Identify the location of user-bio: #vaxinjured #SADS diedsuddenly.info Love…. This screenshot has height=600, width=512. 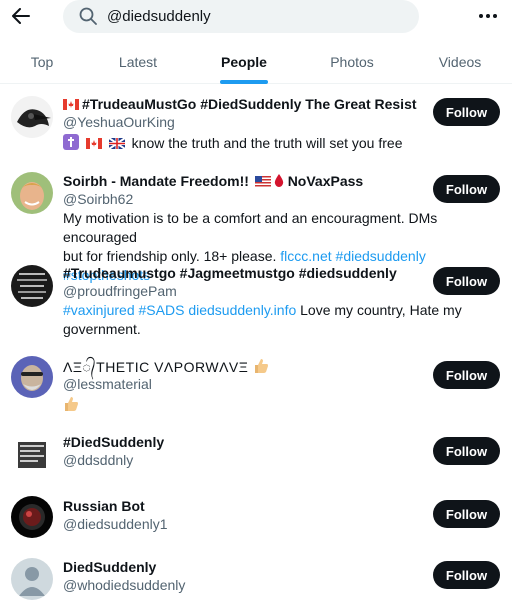
(262, 319).